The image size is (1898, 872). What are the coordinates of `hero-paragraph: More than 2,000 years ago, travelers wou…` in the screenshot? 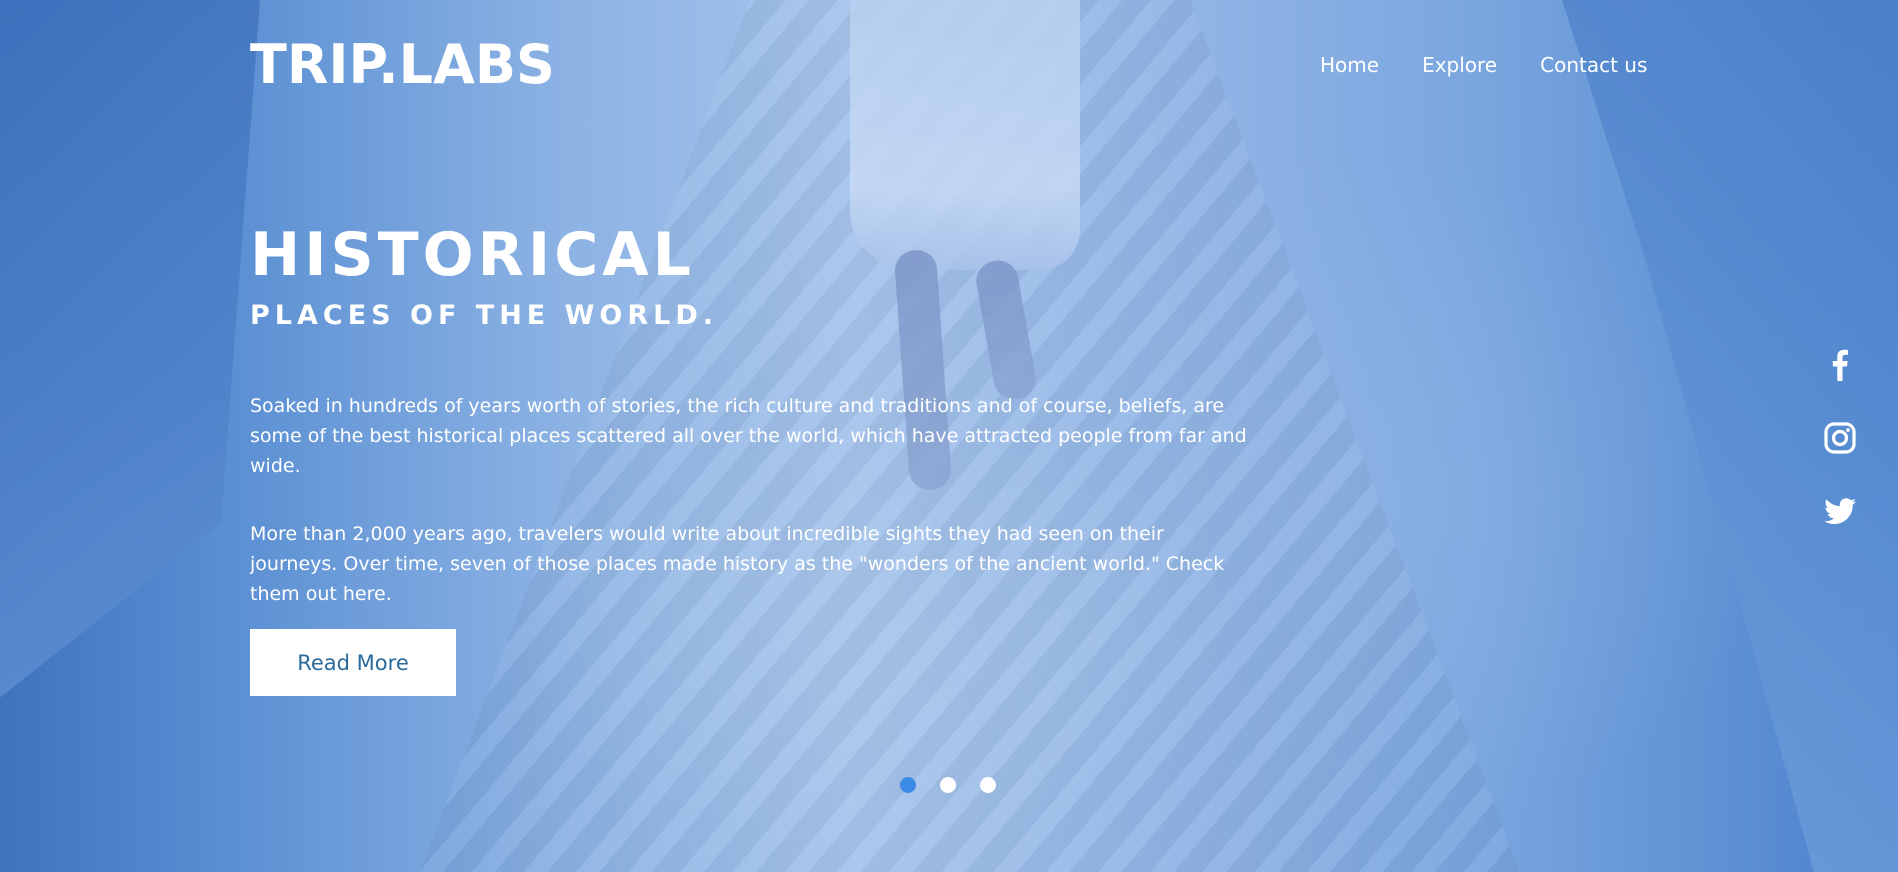 It's located at (737, 564).